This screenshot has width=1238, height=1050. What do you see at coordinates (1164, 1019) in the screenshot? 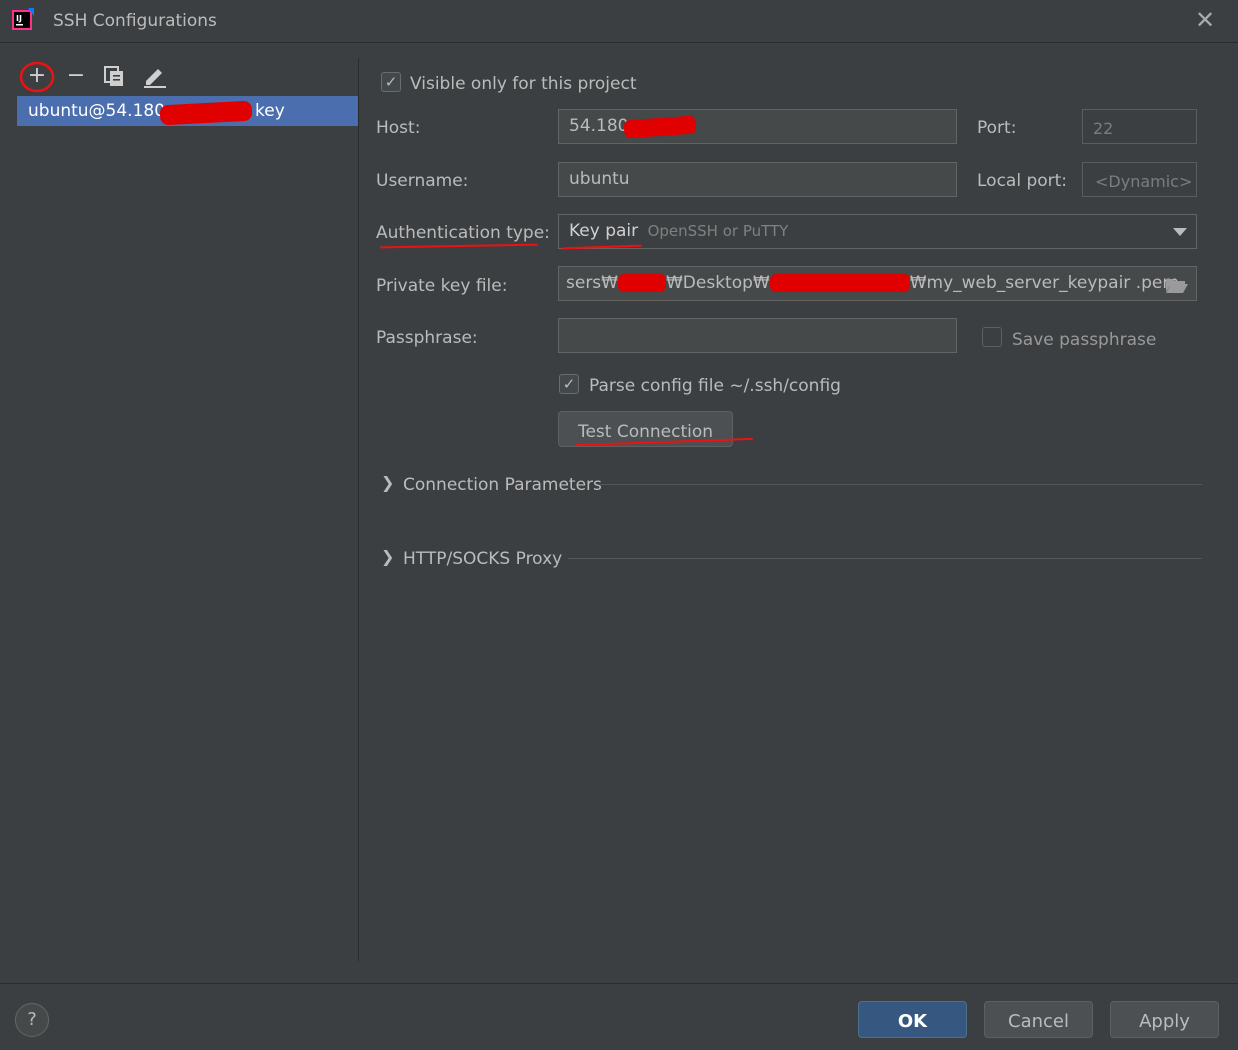
I see `apply-button: Apply` at bounding box center [1164, 1019].